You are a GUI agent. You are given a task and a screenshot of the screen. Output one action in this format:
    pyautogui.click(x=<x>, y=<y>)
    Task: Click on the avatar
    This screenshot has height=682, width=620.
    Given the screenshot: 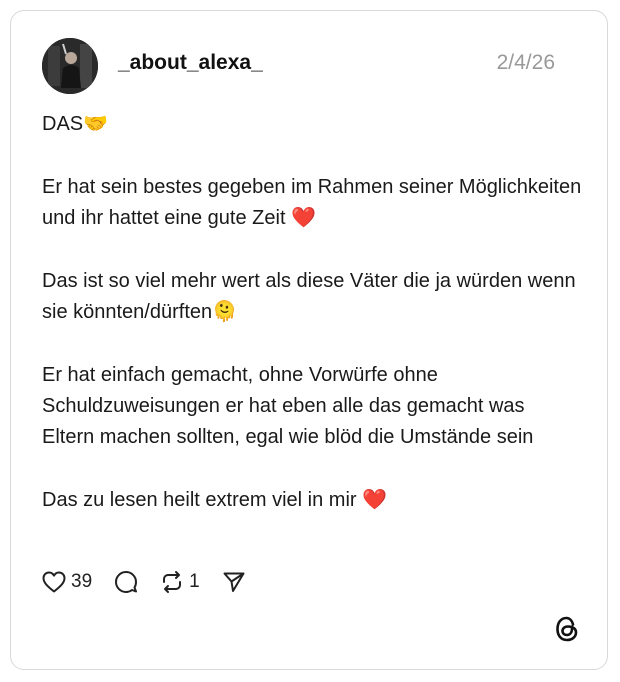 What is the action you would take?
    pyautogui.click(x=70, y=66)
    